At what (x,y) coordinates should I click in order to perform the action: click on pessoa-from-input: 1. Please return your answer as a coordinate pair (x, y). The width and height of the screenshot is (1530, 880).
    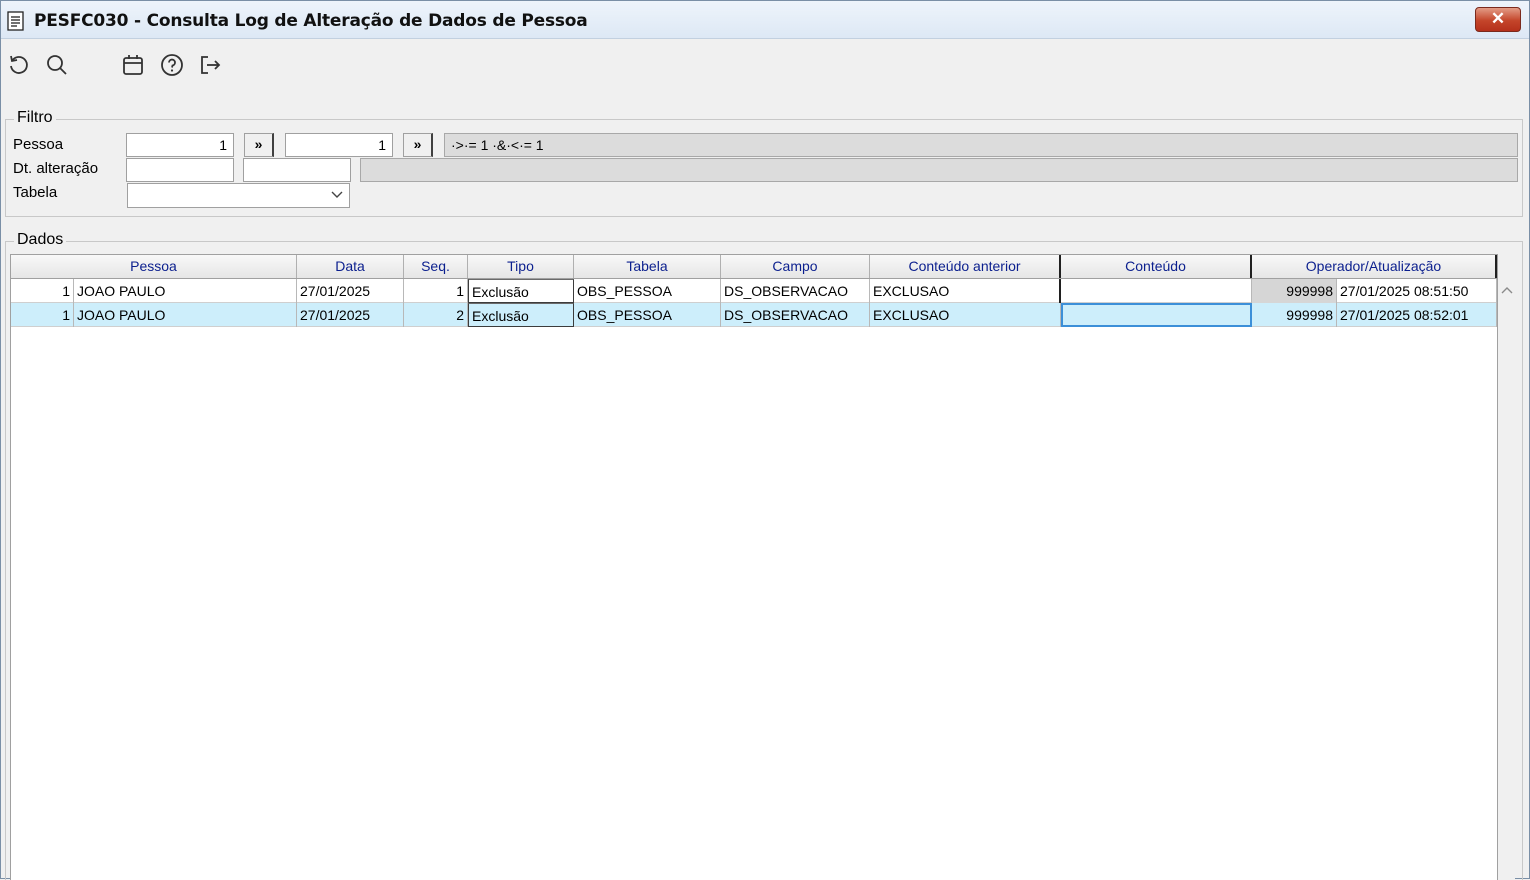
    Looking at the image, I should click on (180, 145).